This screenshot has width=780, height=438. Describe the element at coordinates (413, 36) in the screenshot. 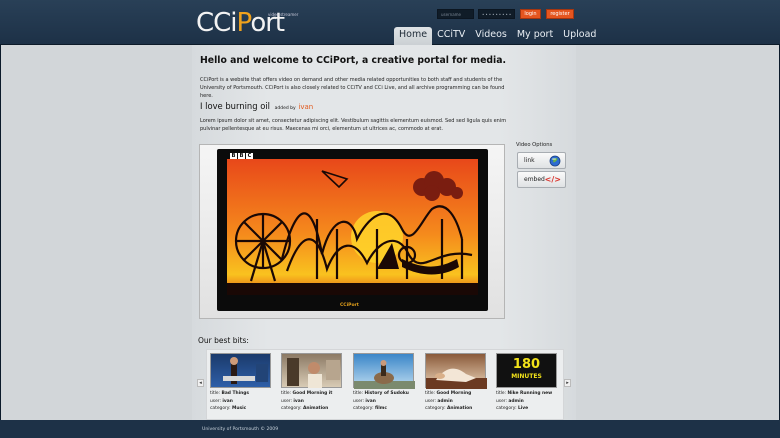

I see `nav-home: Home` at that location.